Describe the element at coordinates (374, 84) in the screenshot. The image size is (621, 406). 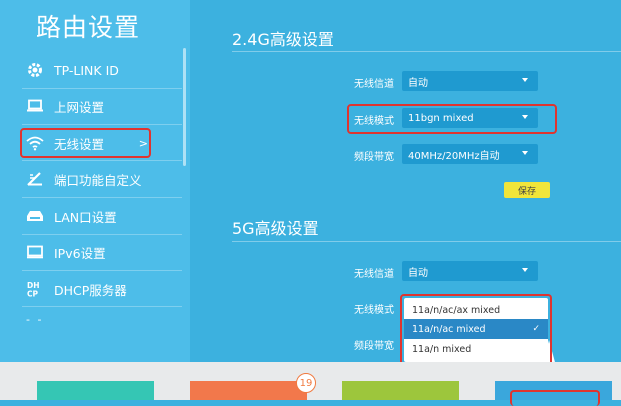
I see `channel-label-2g: 无线信道` at that location.